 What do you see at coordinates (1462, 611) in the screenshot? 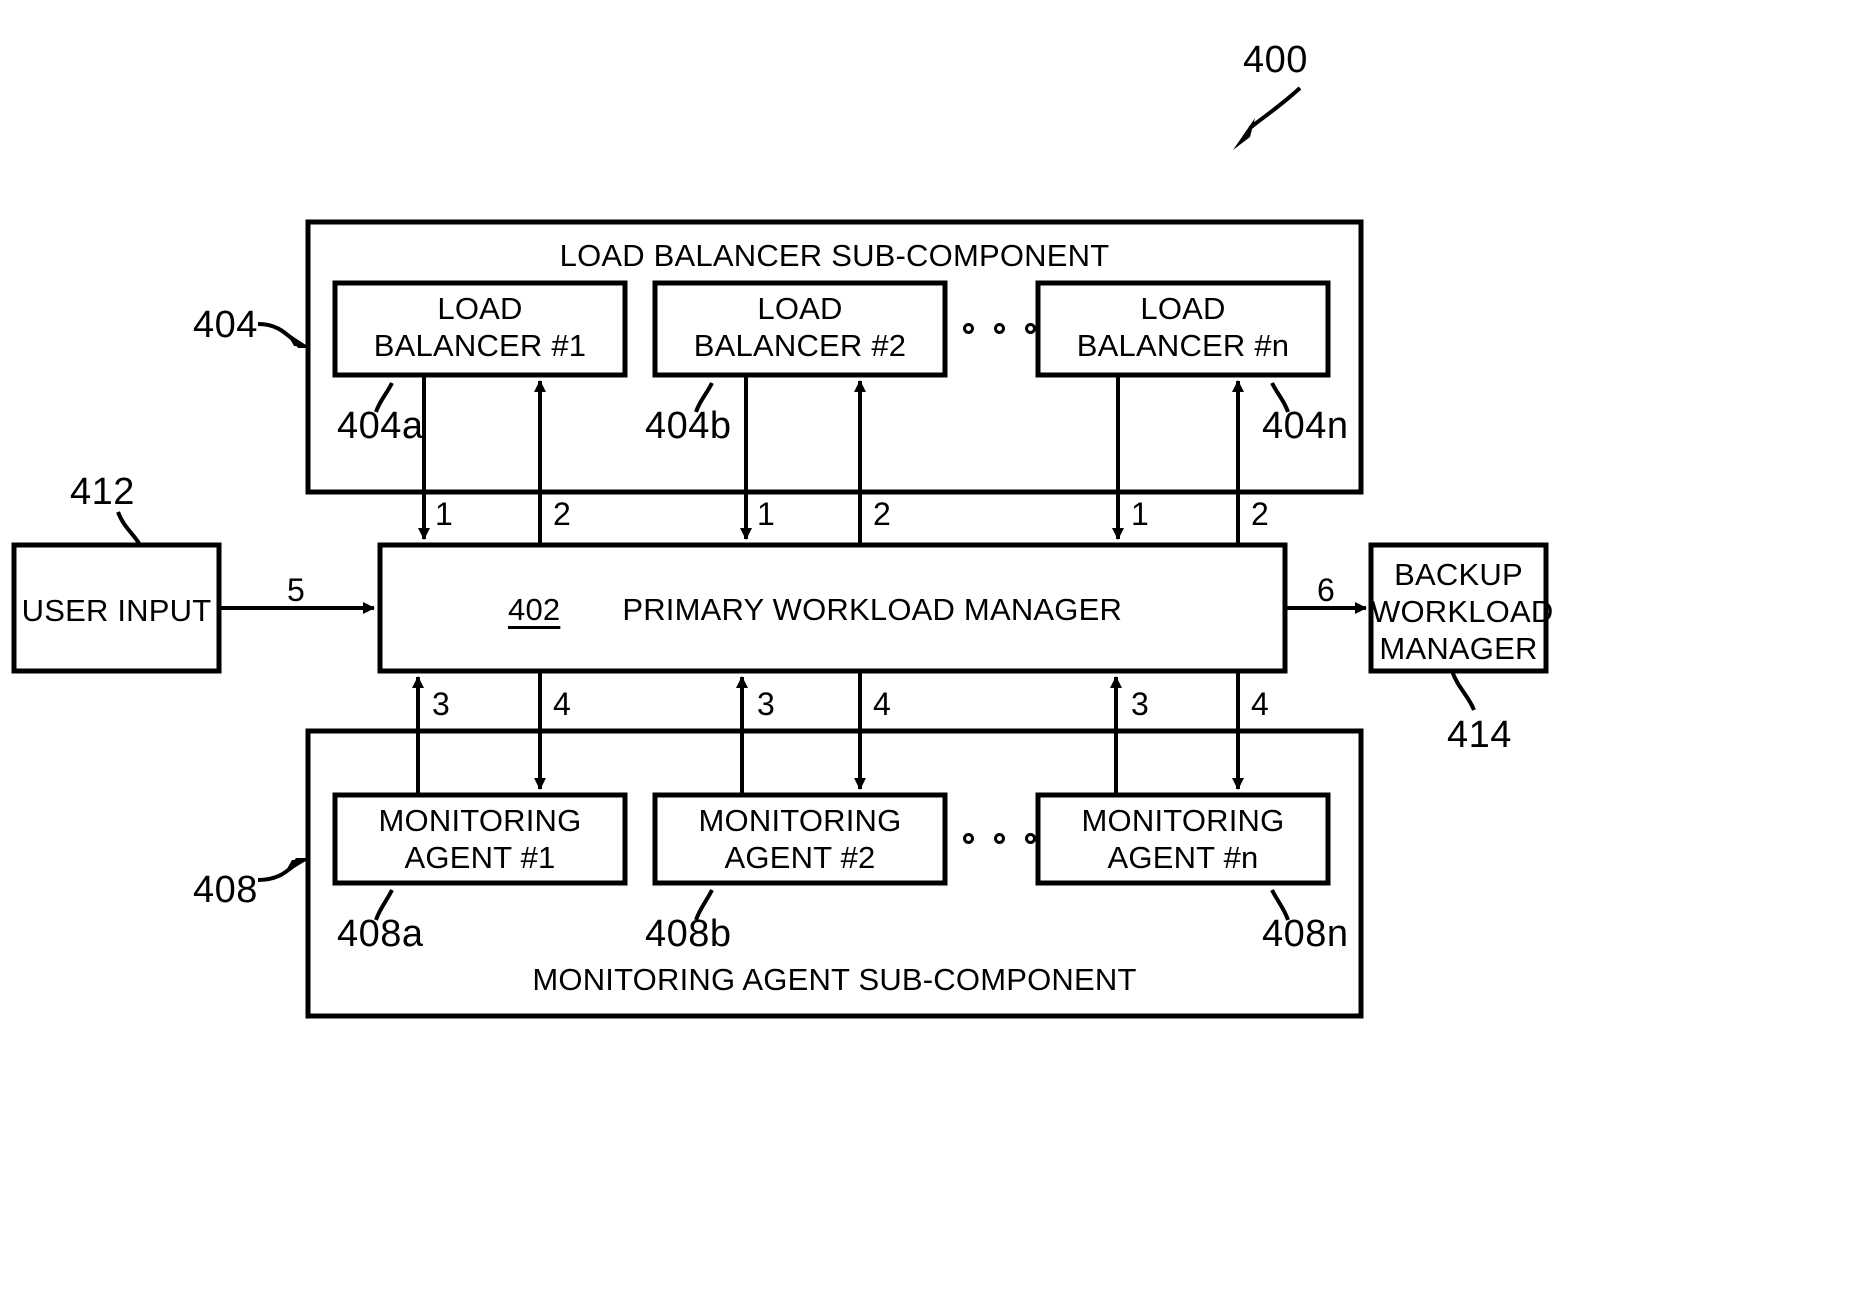
I see `backup-workload-manager-line2: WORKLOAD` at bounding box center [1462, 611].